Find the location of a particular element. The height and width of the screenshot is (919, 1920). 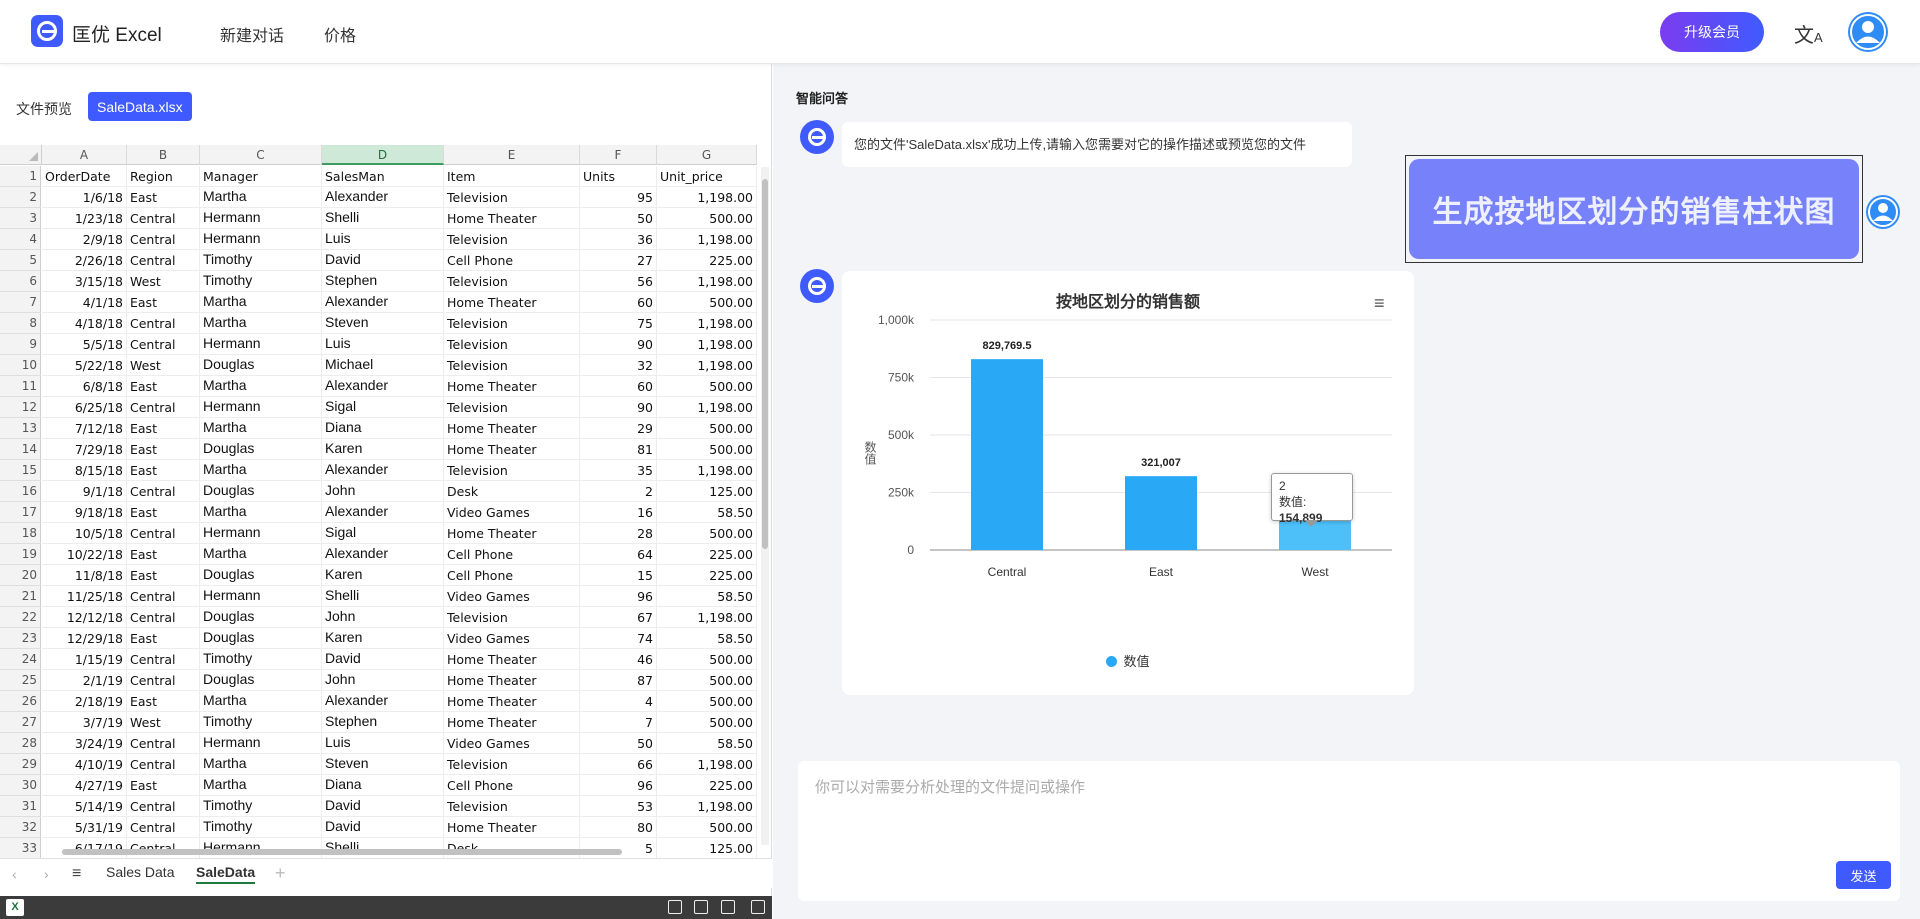

table-cell: John is located at coordinates (383, 680).